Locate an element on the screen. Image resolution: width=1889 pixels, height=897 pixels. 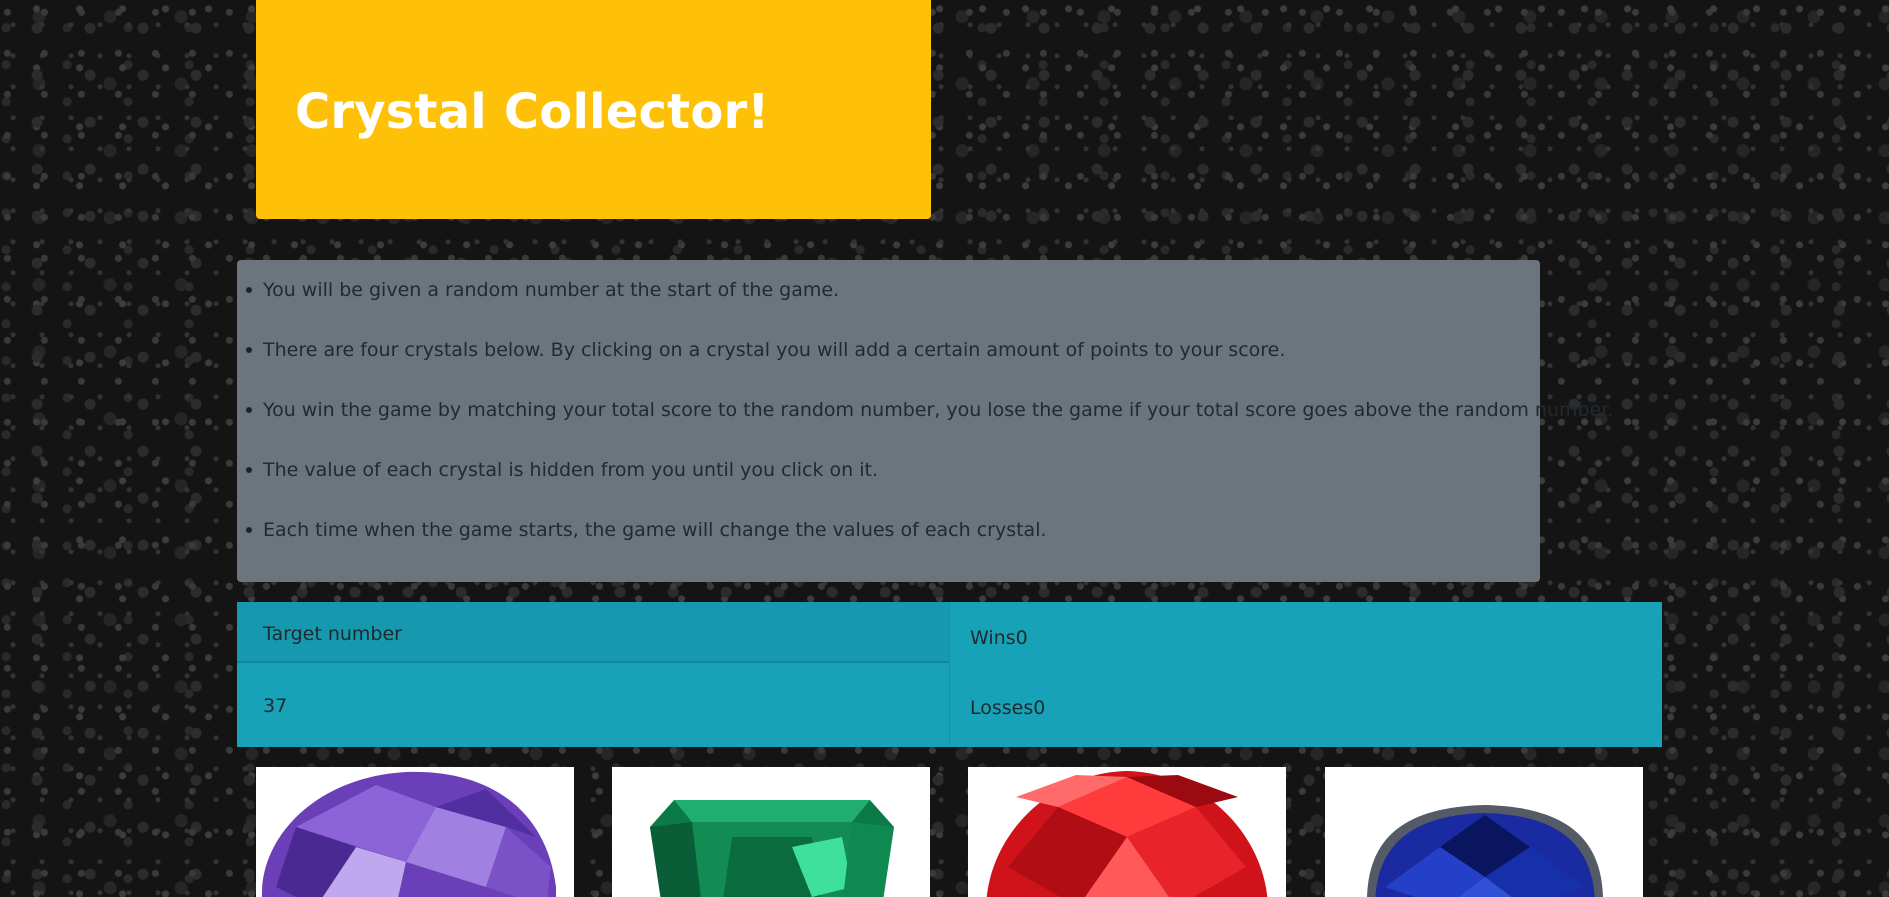
red-crystal-button is located at coordinates (1127, 832).